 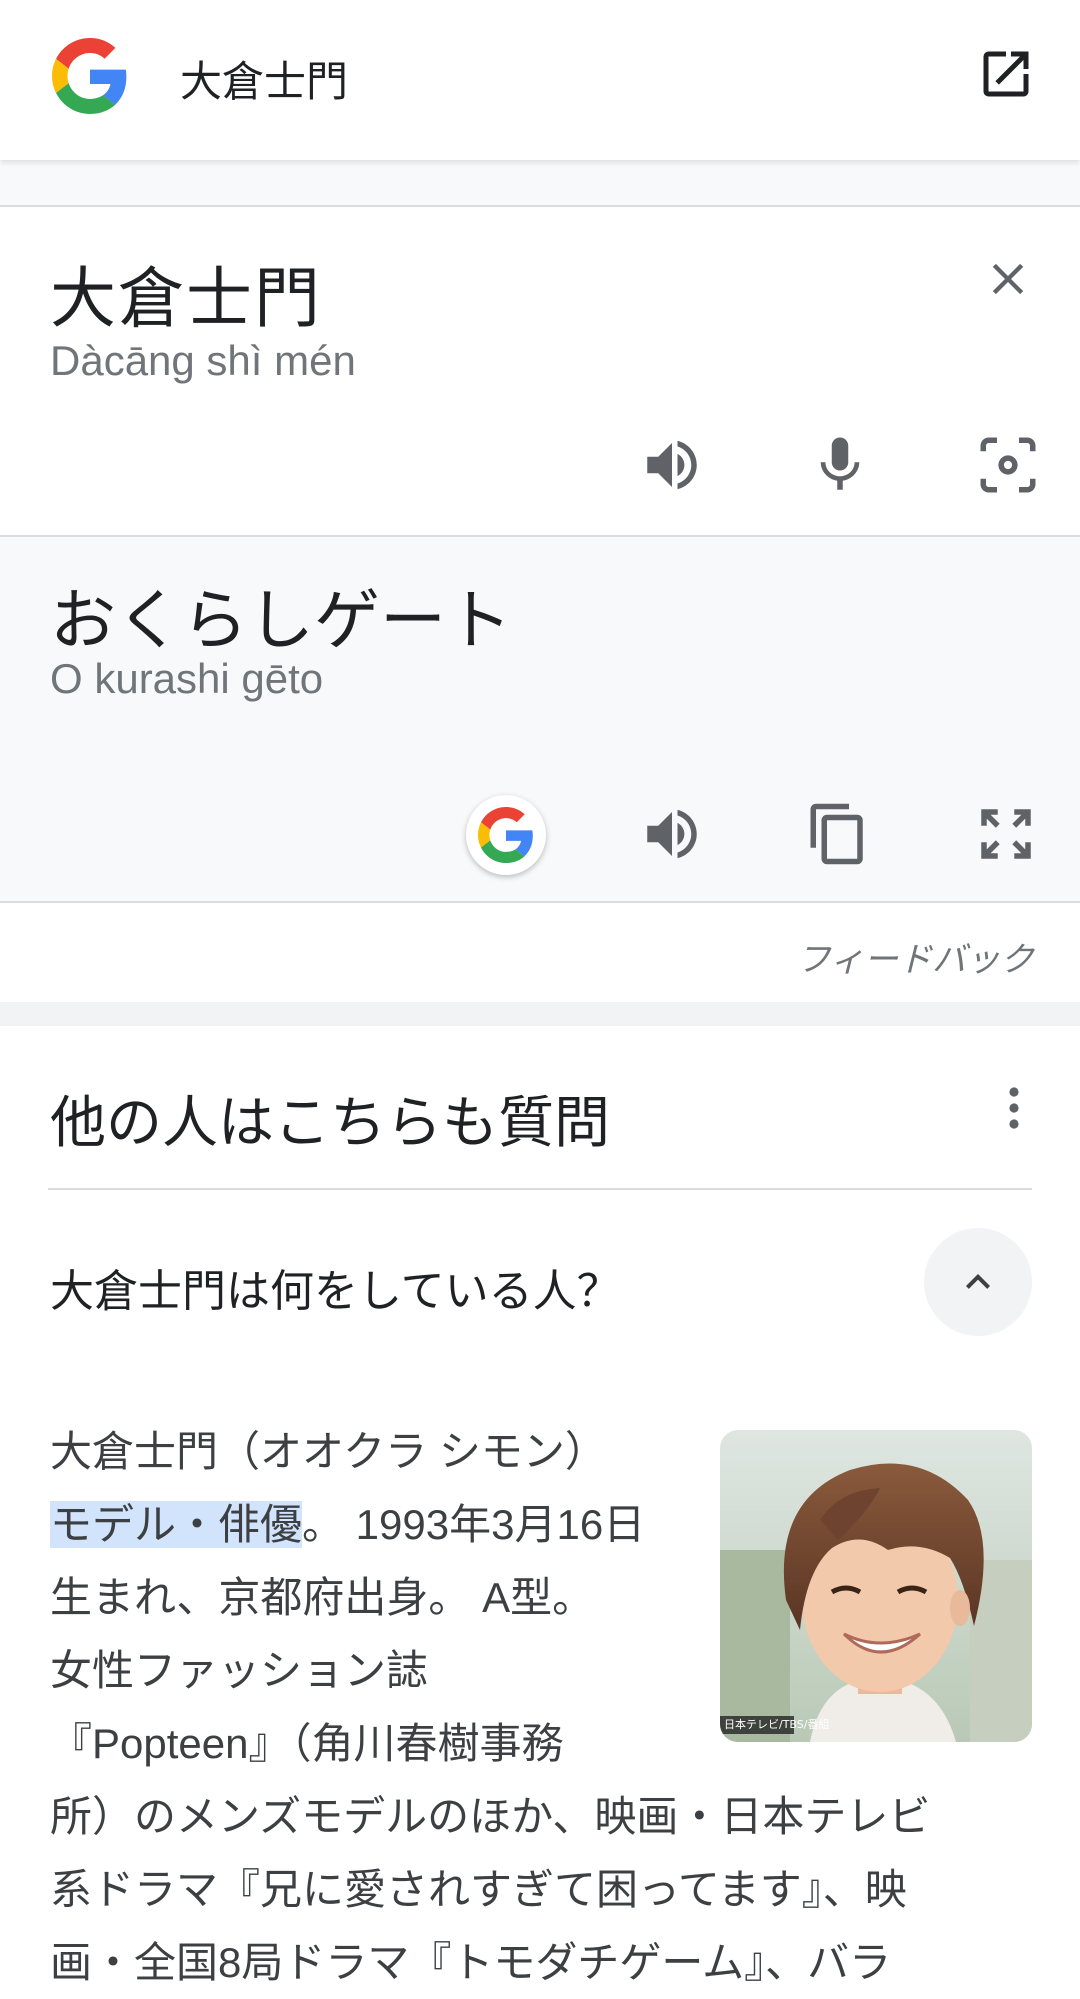 I want to click on answer-line: 所）のメンズモデルのほか、映画・日本テレビ, so click(x=490, y=1816).